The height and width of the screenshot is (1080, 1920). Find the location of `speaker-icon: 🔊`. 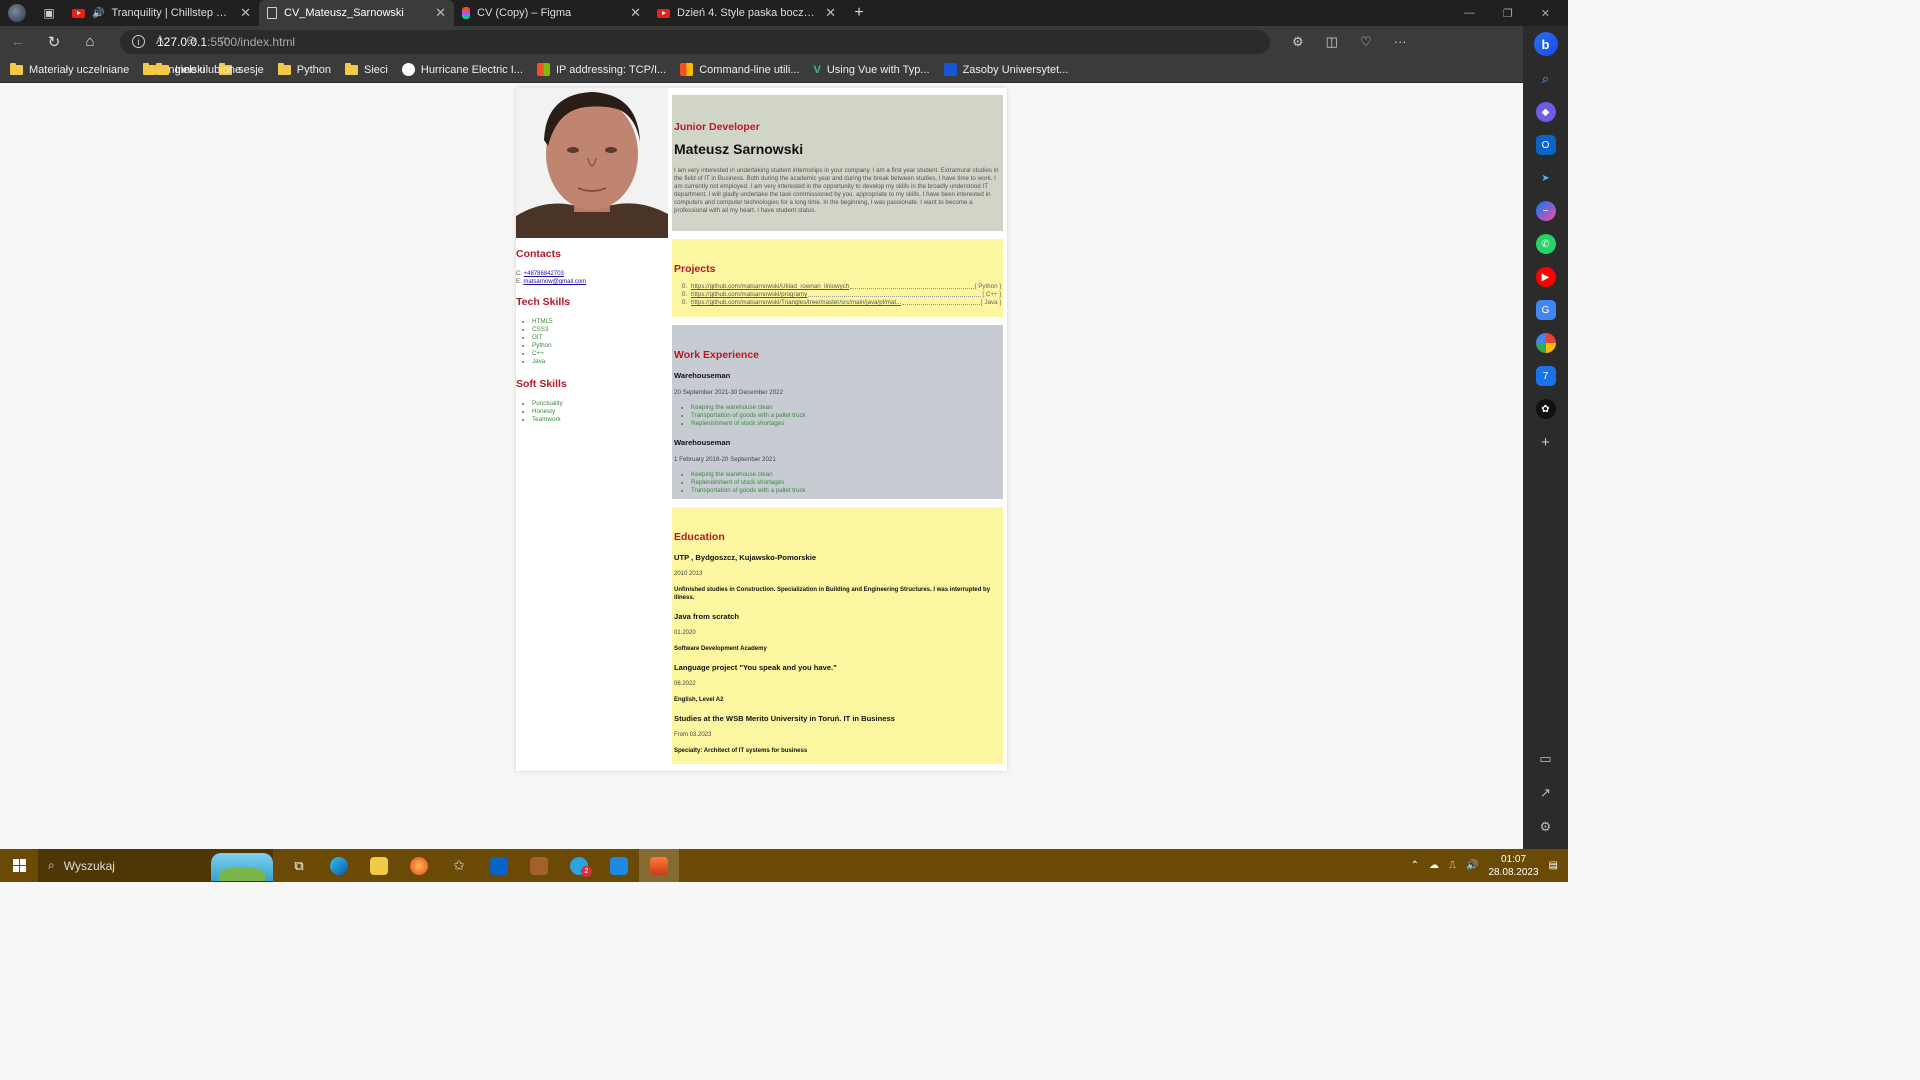

speaker-icon: 🔊 is located at coordinates (98, 13).